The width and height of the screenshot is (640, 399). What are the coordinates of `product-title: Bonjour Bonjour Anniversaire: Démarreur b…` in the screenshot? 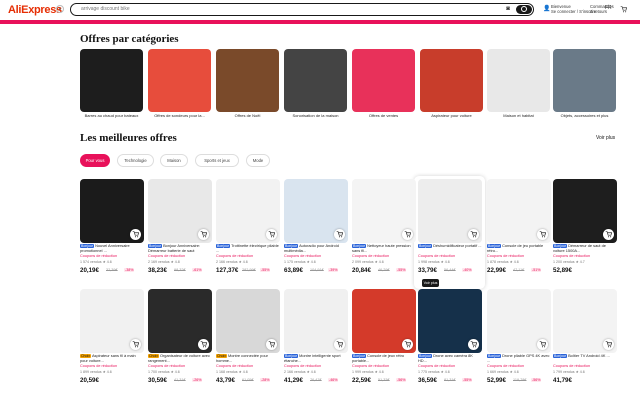 It's located at (180, 249).